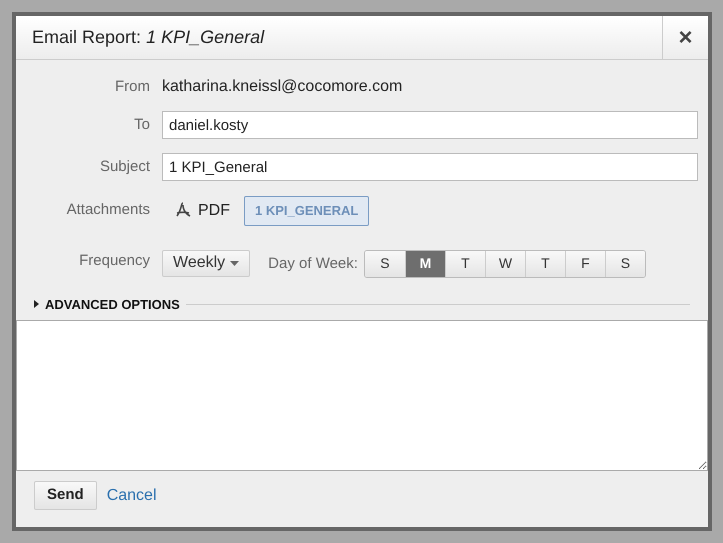  Describe the element at coordinates (430, 167) in the screenshot. I see `subject-field: 1 KPI_General` at that location.